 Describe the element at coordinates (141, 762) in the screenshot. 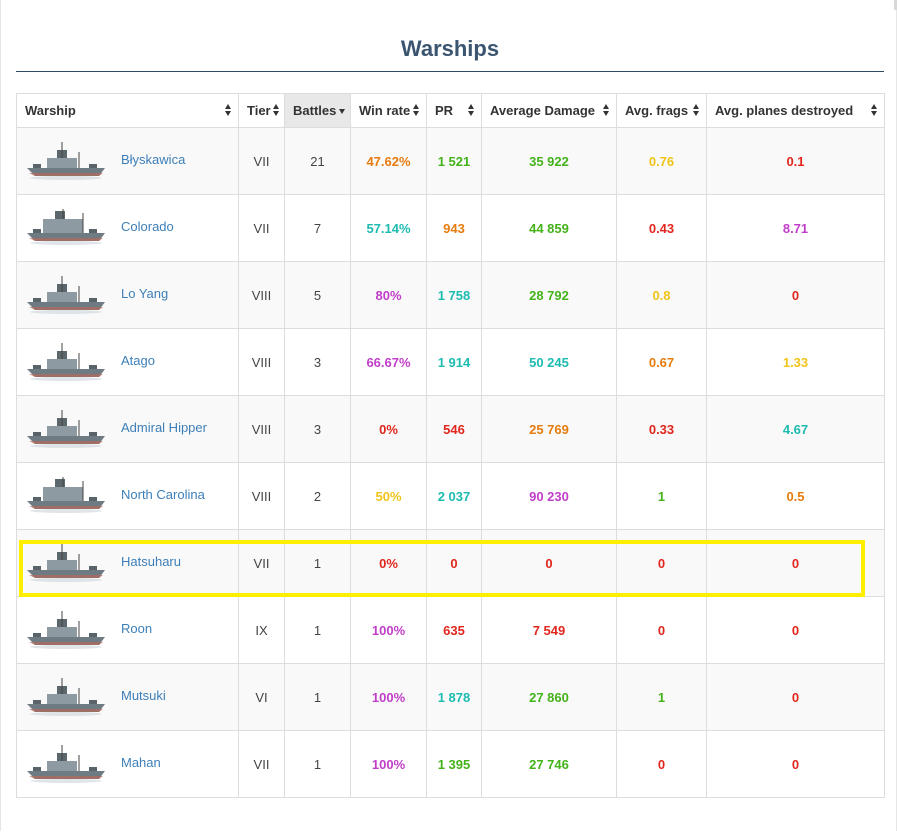

I see `warship-link: Mahan` at that location.